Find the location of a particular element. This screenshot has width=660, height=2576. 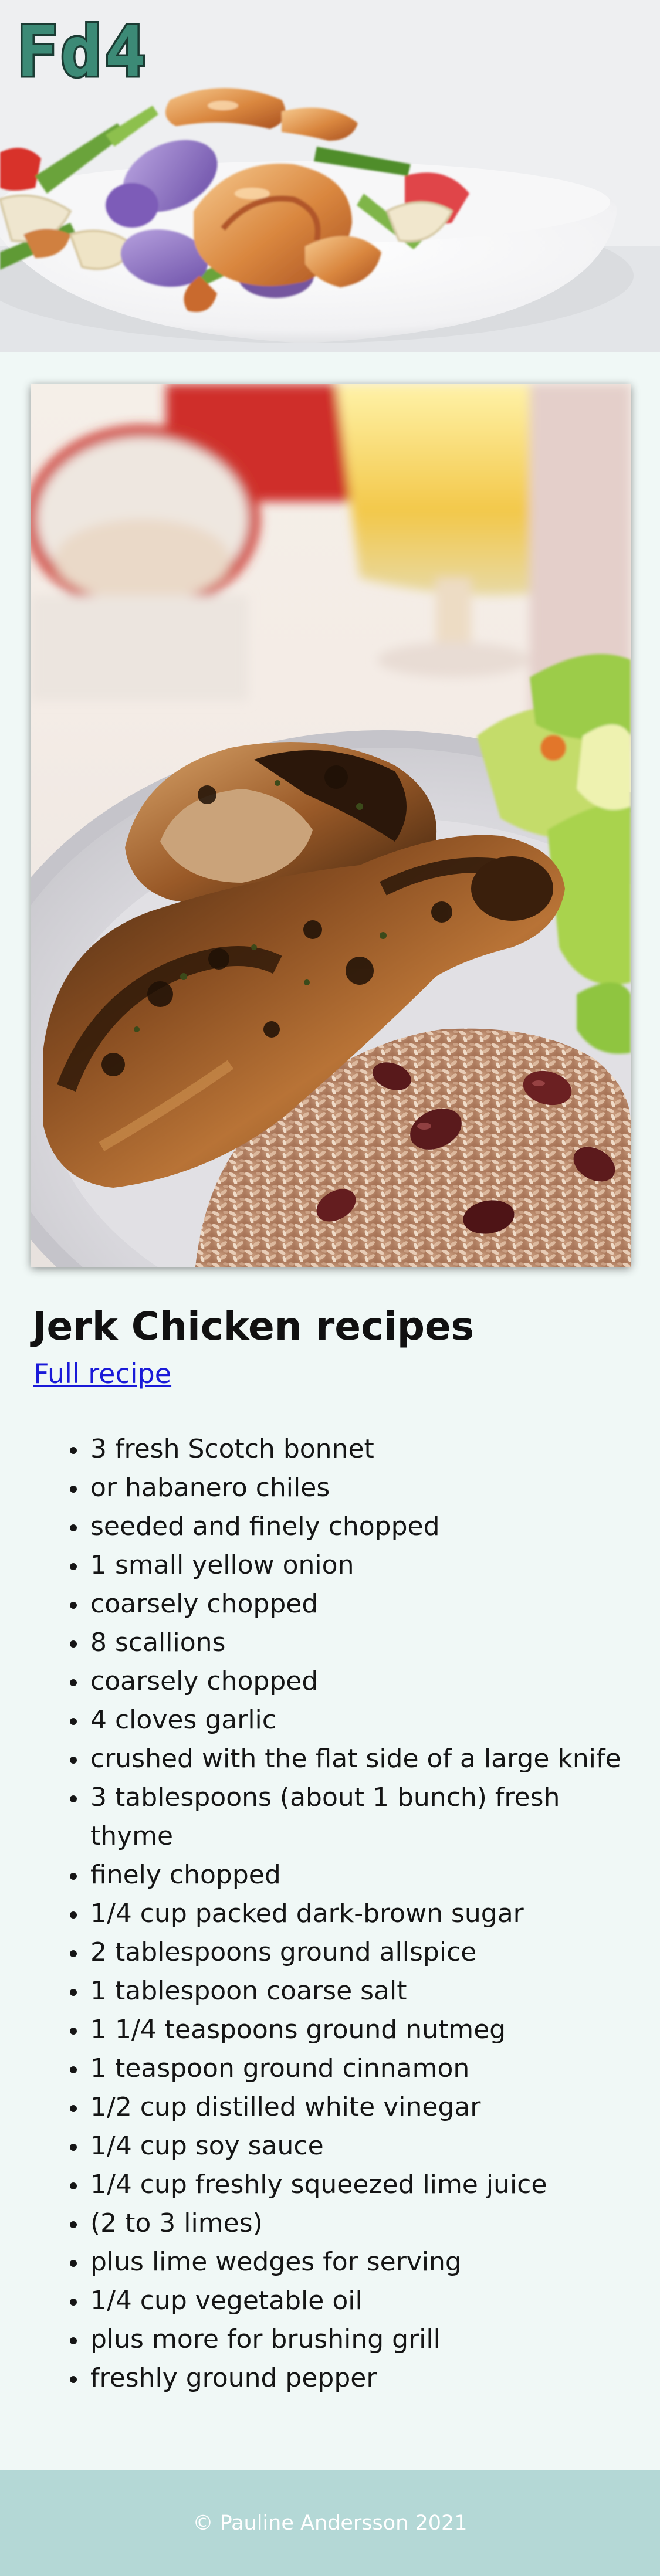

site-logo: Fd4 is located at coordinates (81, 52).